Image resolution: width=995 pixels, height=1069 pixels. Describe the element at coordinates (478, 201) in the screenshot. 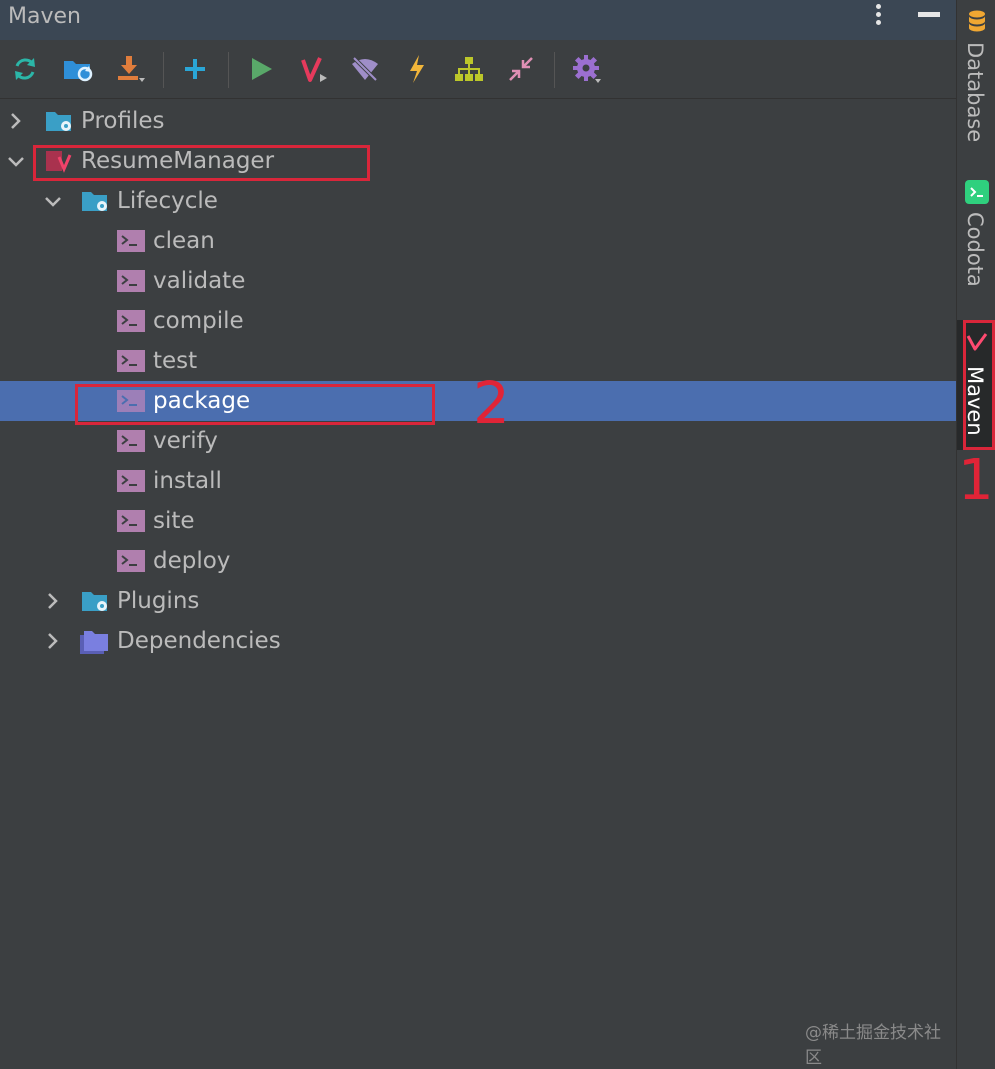

I see `tree-node-lifecycle: Lifecycle` at that location.